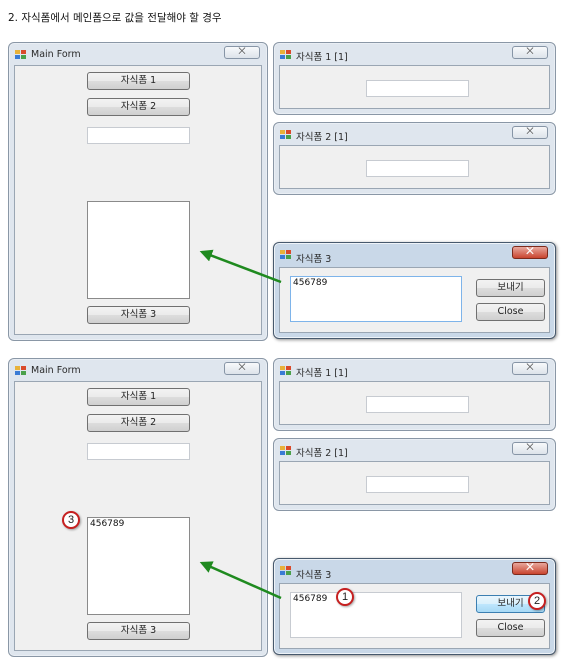  What do you see at coordinates (240, 424) in the screenshot?
I see `arrows-layer` at bounding box center [240, 424].